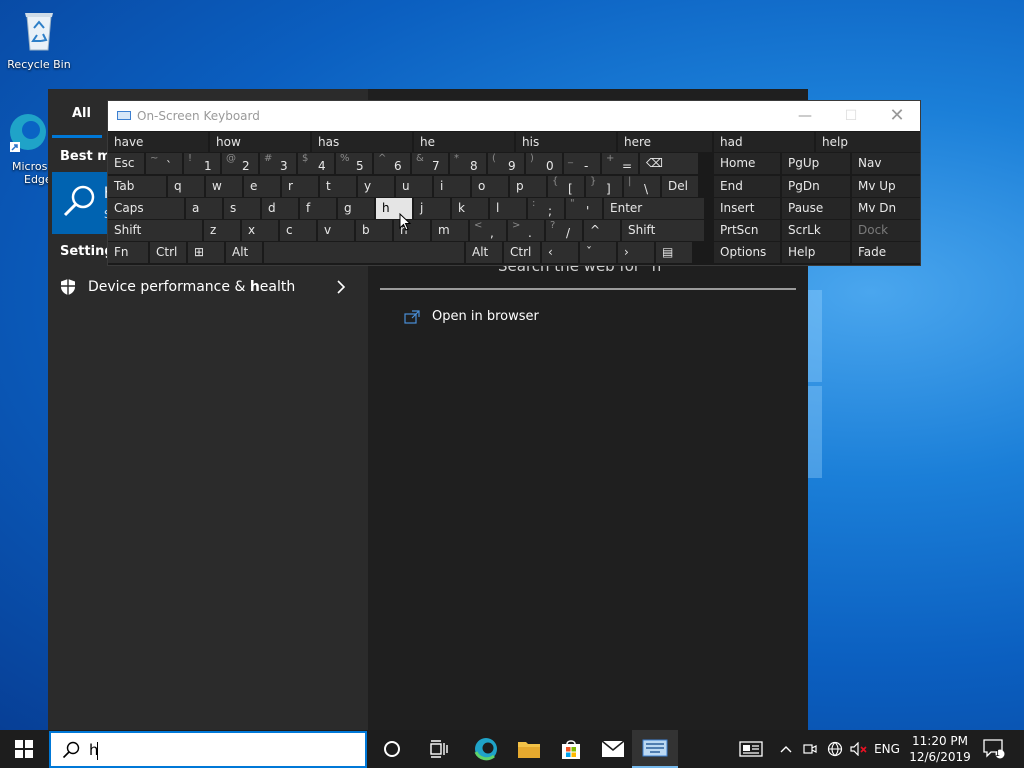 The width and height of the screenshot is (1024, 768). I want to click on key-^: ^, so click(602, 230).